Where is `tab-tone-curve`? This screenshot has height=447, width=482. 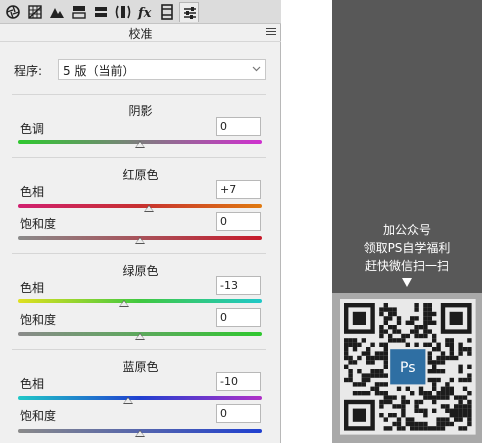 tab-tone-curve is located at coordinates (35, 12).